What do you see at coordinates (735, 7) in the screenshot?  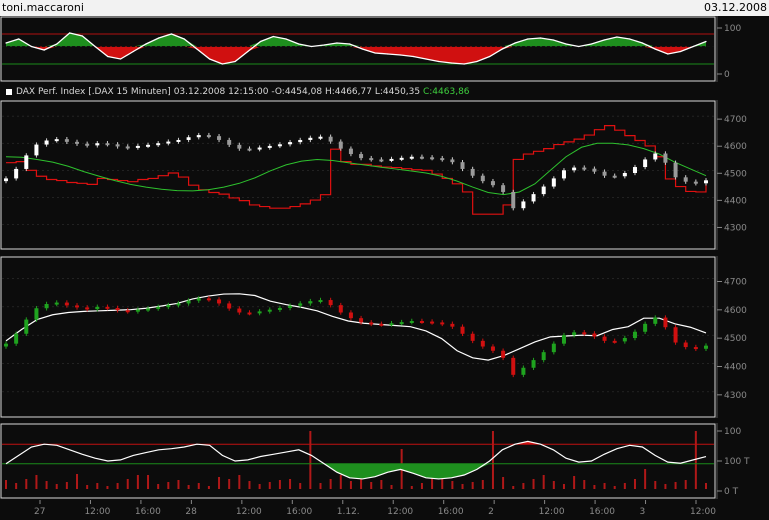 I see `chart-date: 03.12.2008` at bounding box center [735, 7].